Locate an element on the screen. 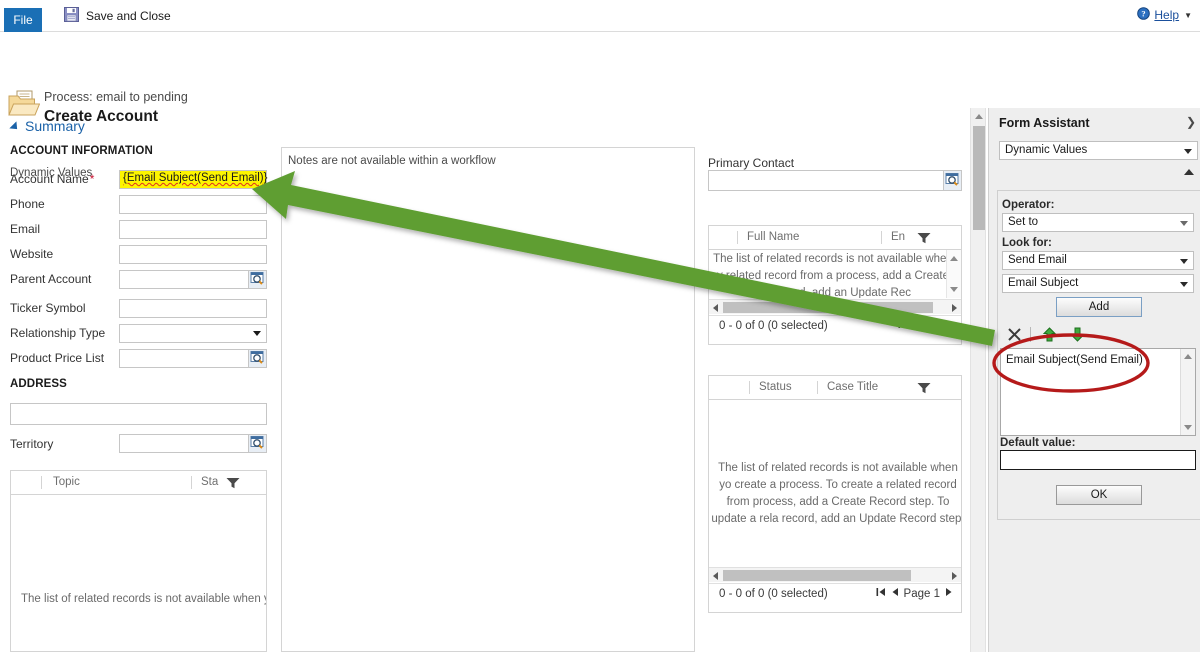  summary-section-toggle: Summary is located at coordinates (47, 126).